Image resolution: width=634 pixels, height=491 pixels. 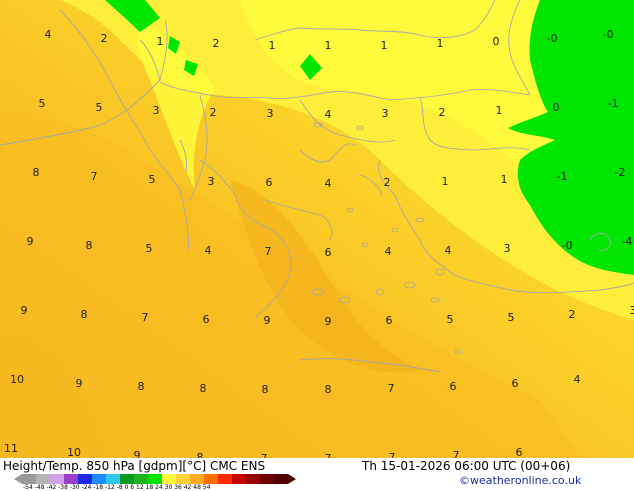 I want to click on temp-value-label: 11, so click(x=11, y=448).